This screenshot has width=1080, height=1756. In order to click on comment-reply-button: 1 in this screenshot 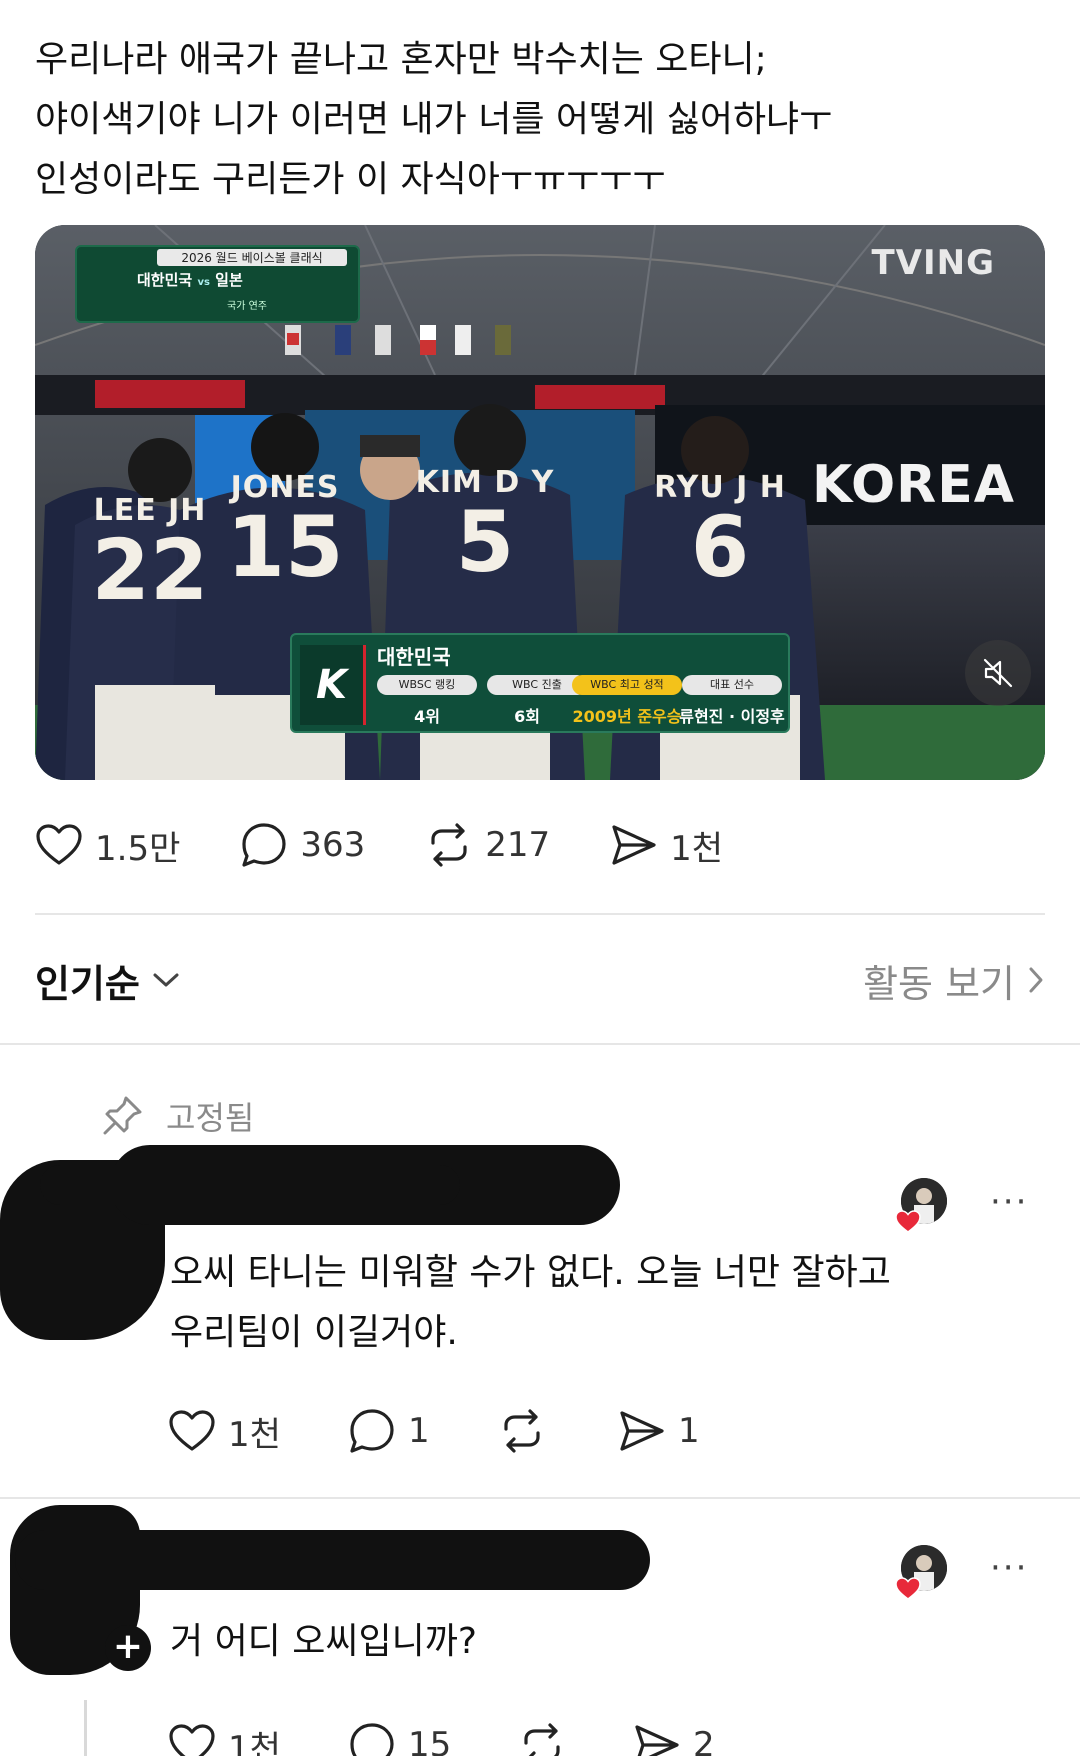, I will do `click(423, 1431)`.